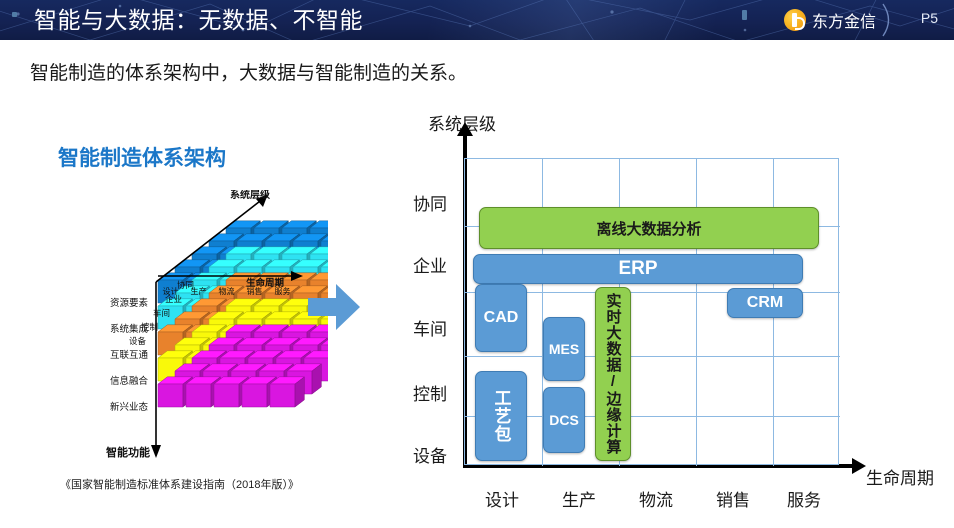 The width and height of the screenshot is (954, 528). I want to click on node-box: DCS, so click(564, 420).